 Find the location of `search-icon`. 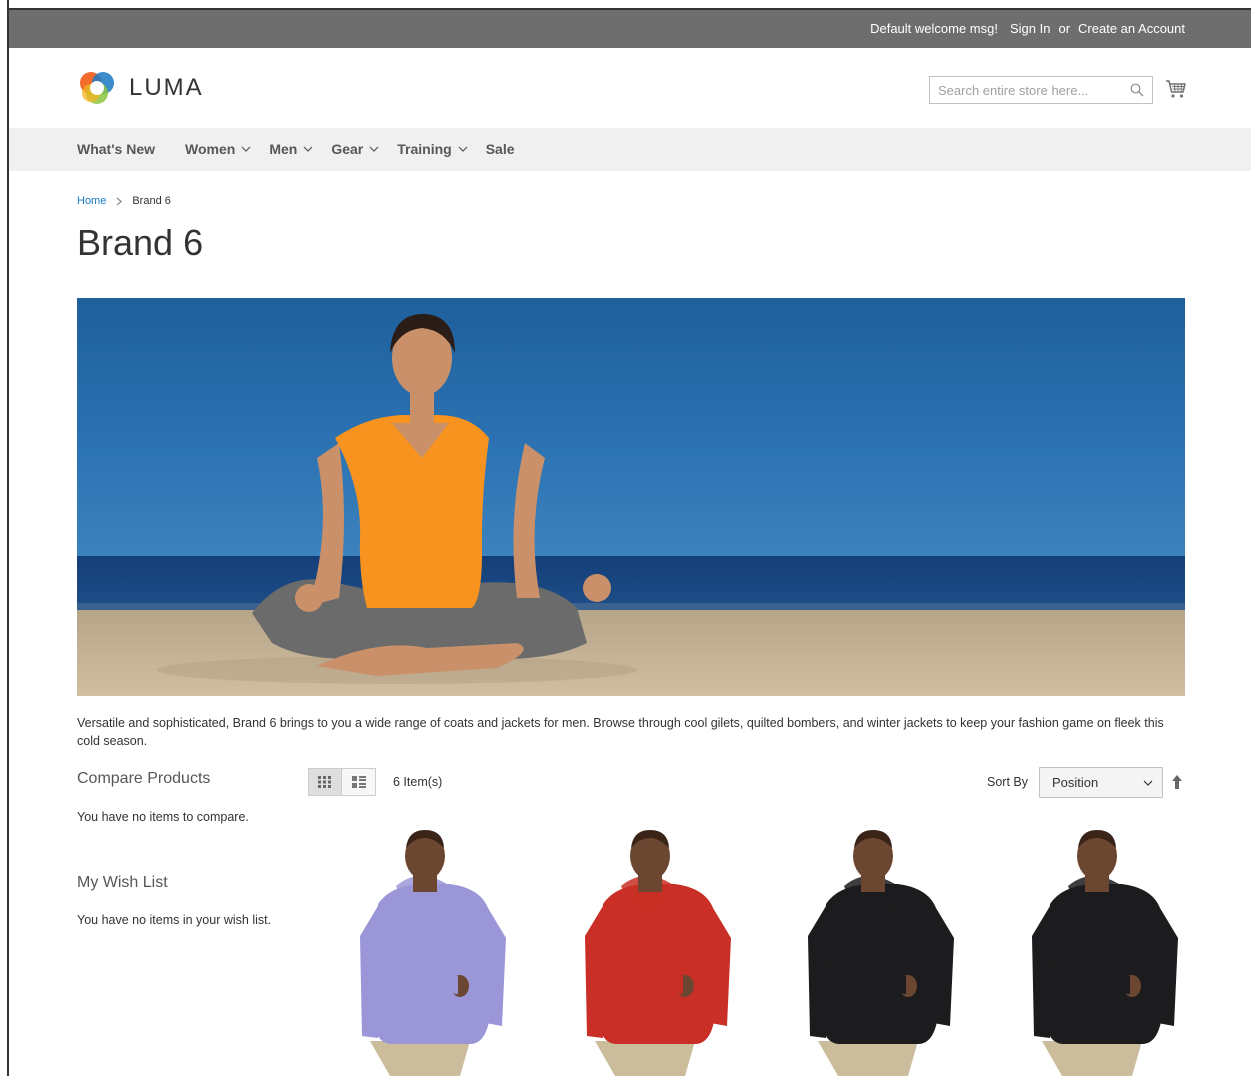

search-icon is located at coordinates (1137, 90).